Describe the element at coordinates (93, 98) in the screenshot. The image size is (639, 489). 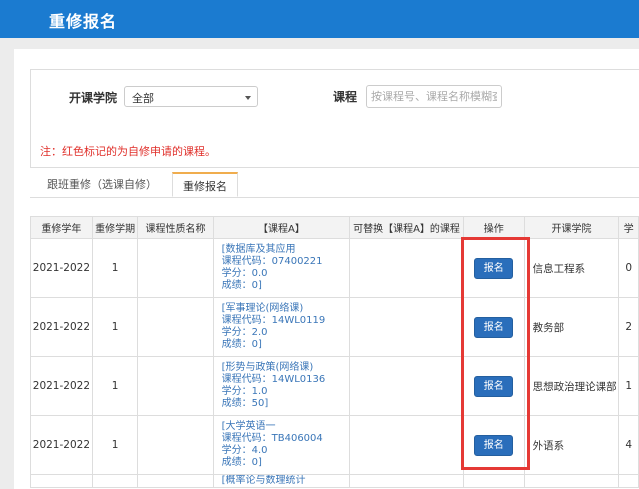
I see `college-filter-label: 开课学院` at that location.